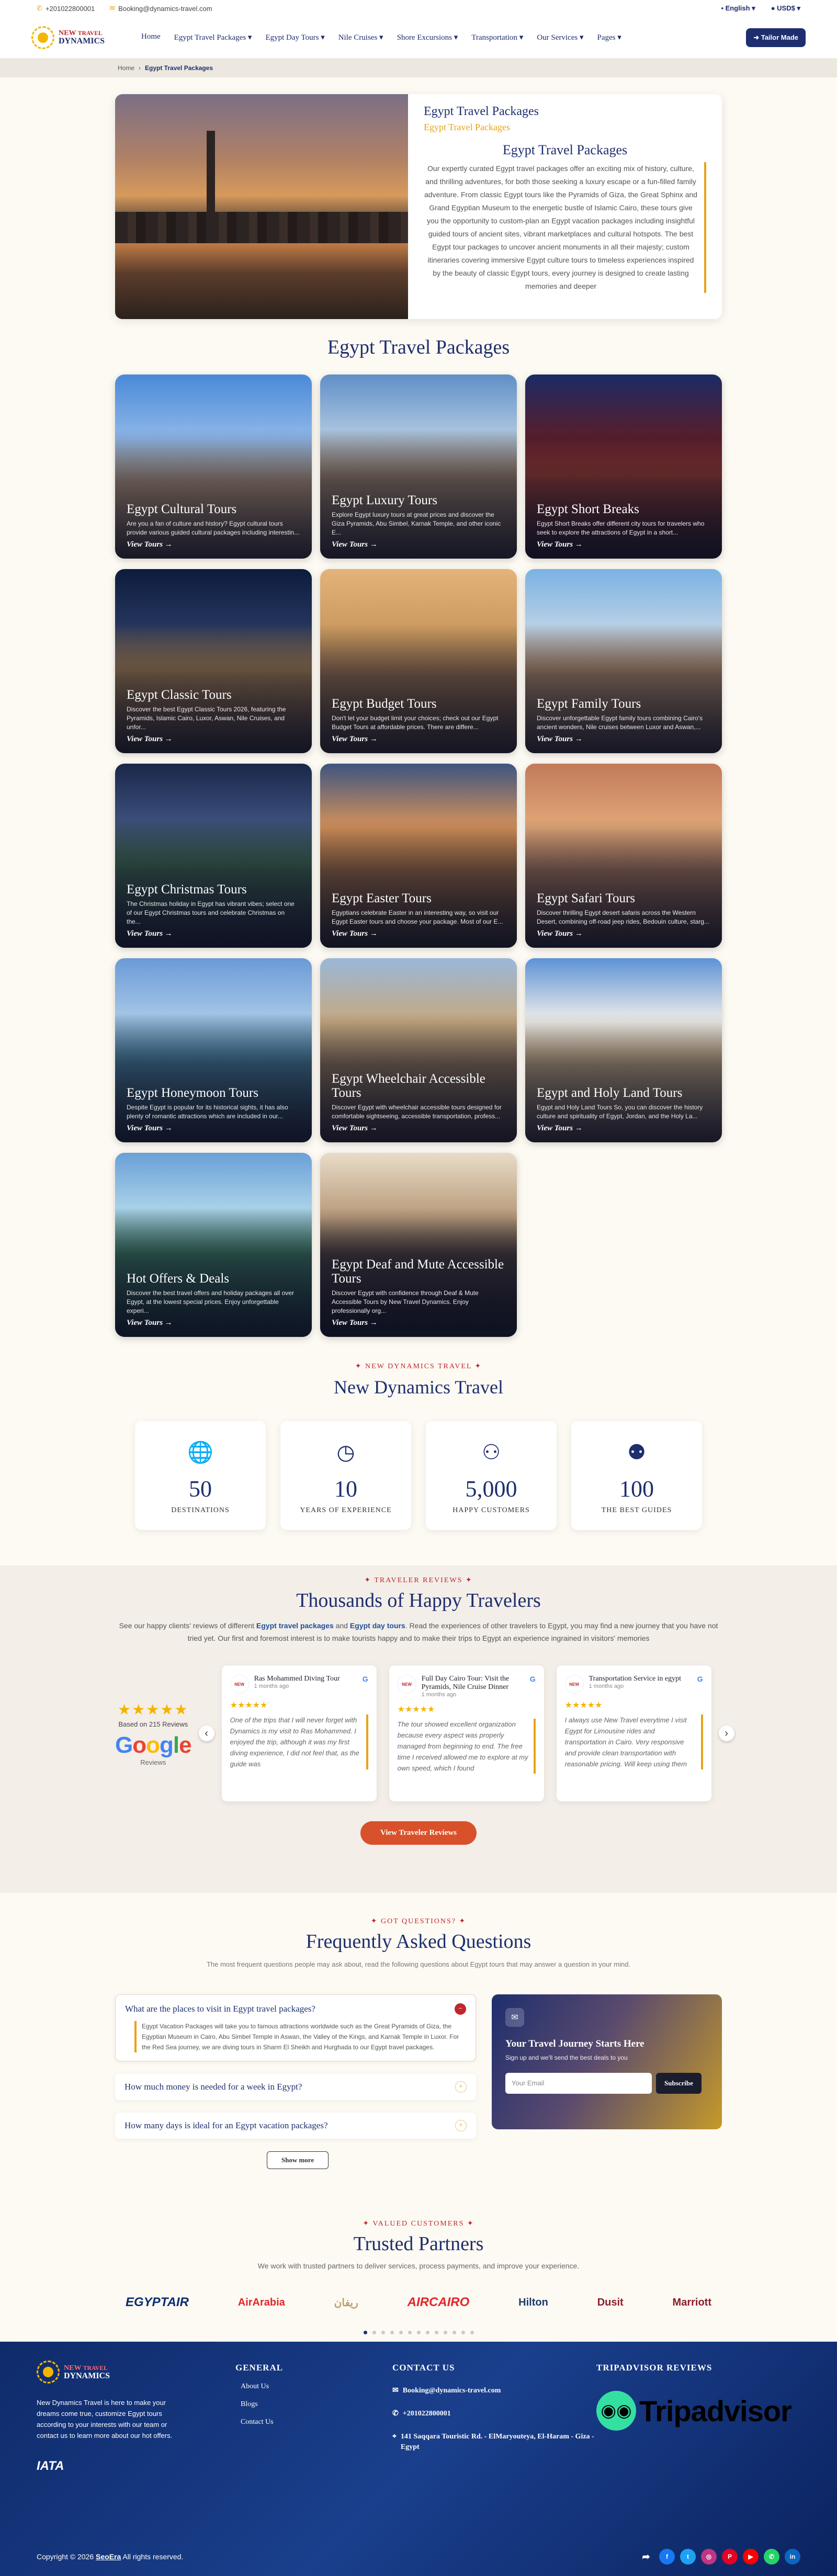 This screenshot has width=837, height=2576. What do you see at coordinates (360, 37) in the screenshot?
I see `nav-nile-cruises: Nile Cruises ▾` at bounding box center [360, 37].